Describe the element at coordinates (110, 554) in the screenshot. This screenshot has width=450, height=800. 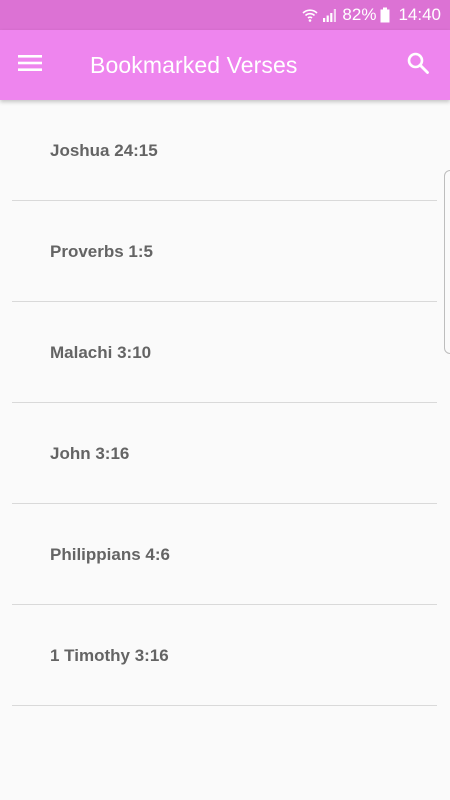
I see `verse-reference: Philippians 4:6` at that location.